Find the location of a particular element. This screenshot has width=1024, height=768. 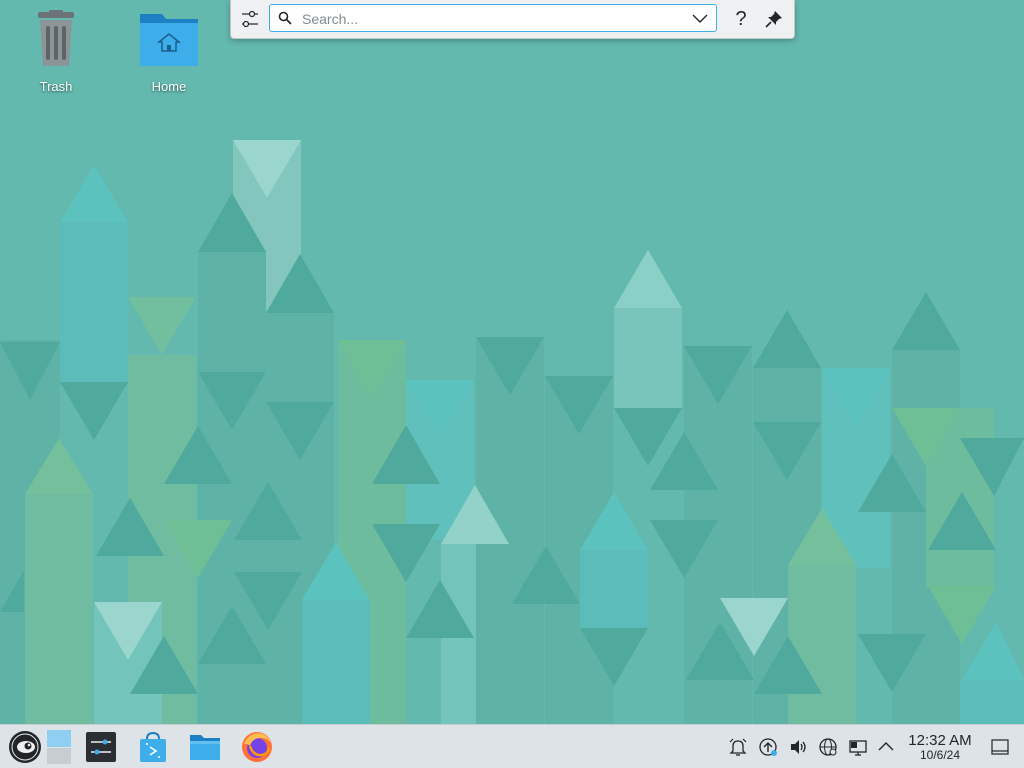

search-field is located at coordinates (493, 18).